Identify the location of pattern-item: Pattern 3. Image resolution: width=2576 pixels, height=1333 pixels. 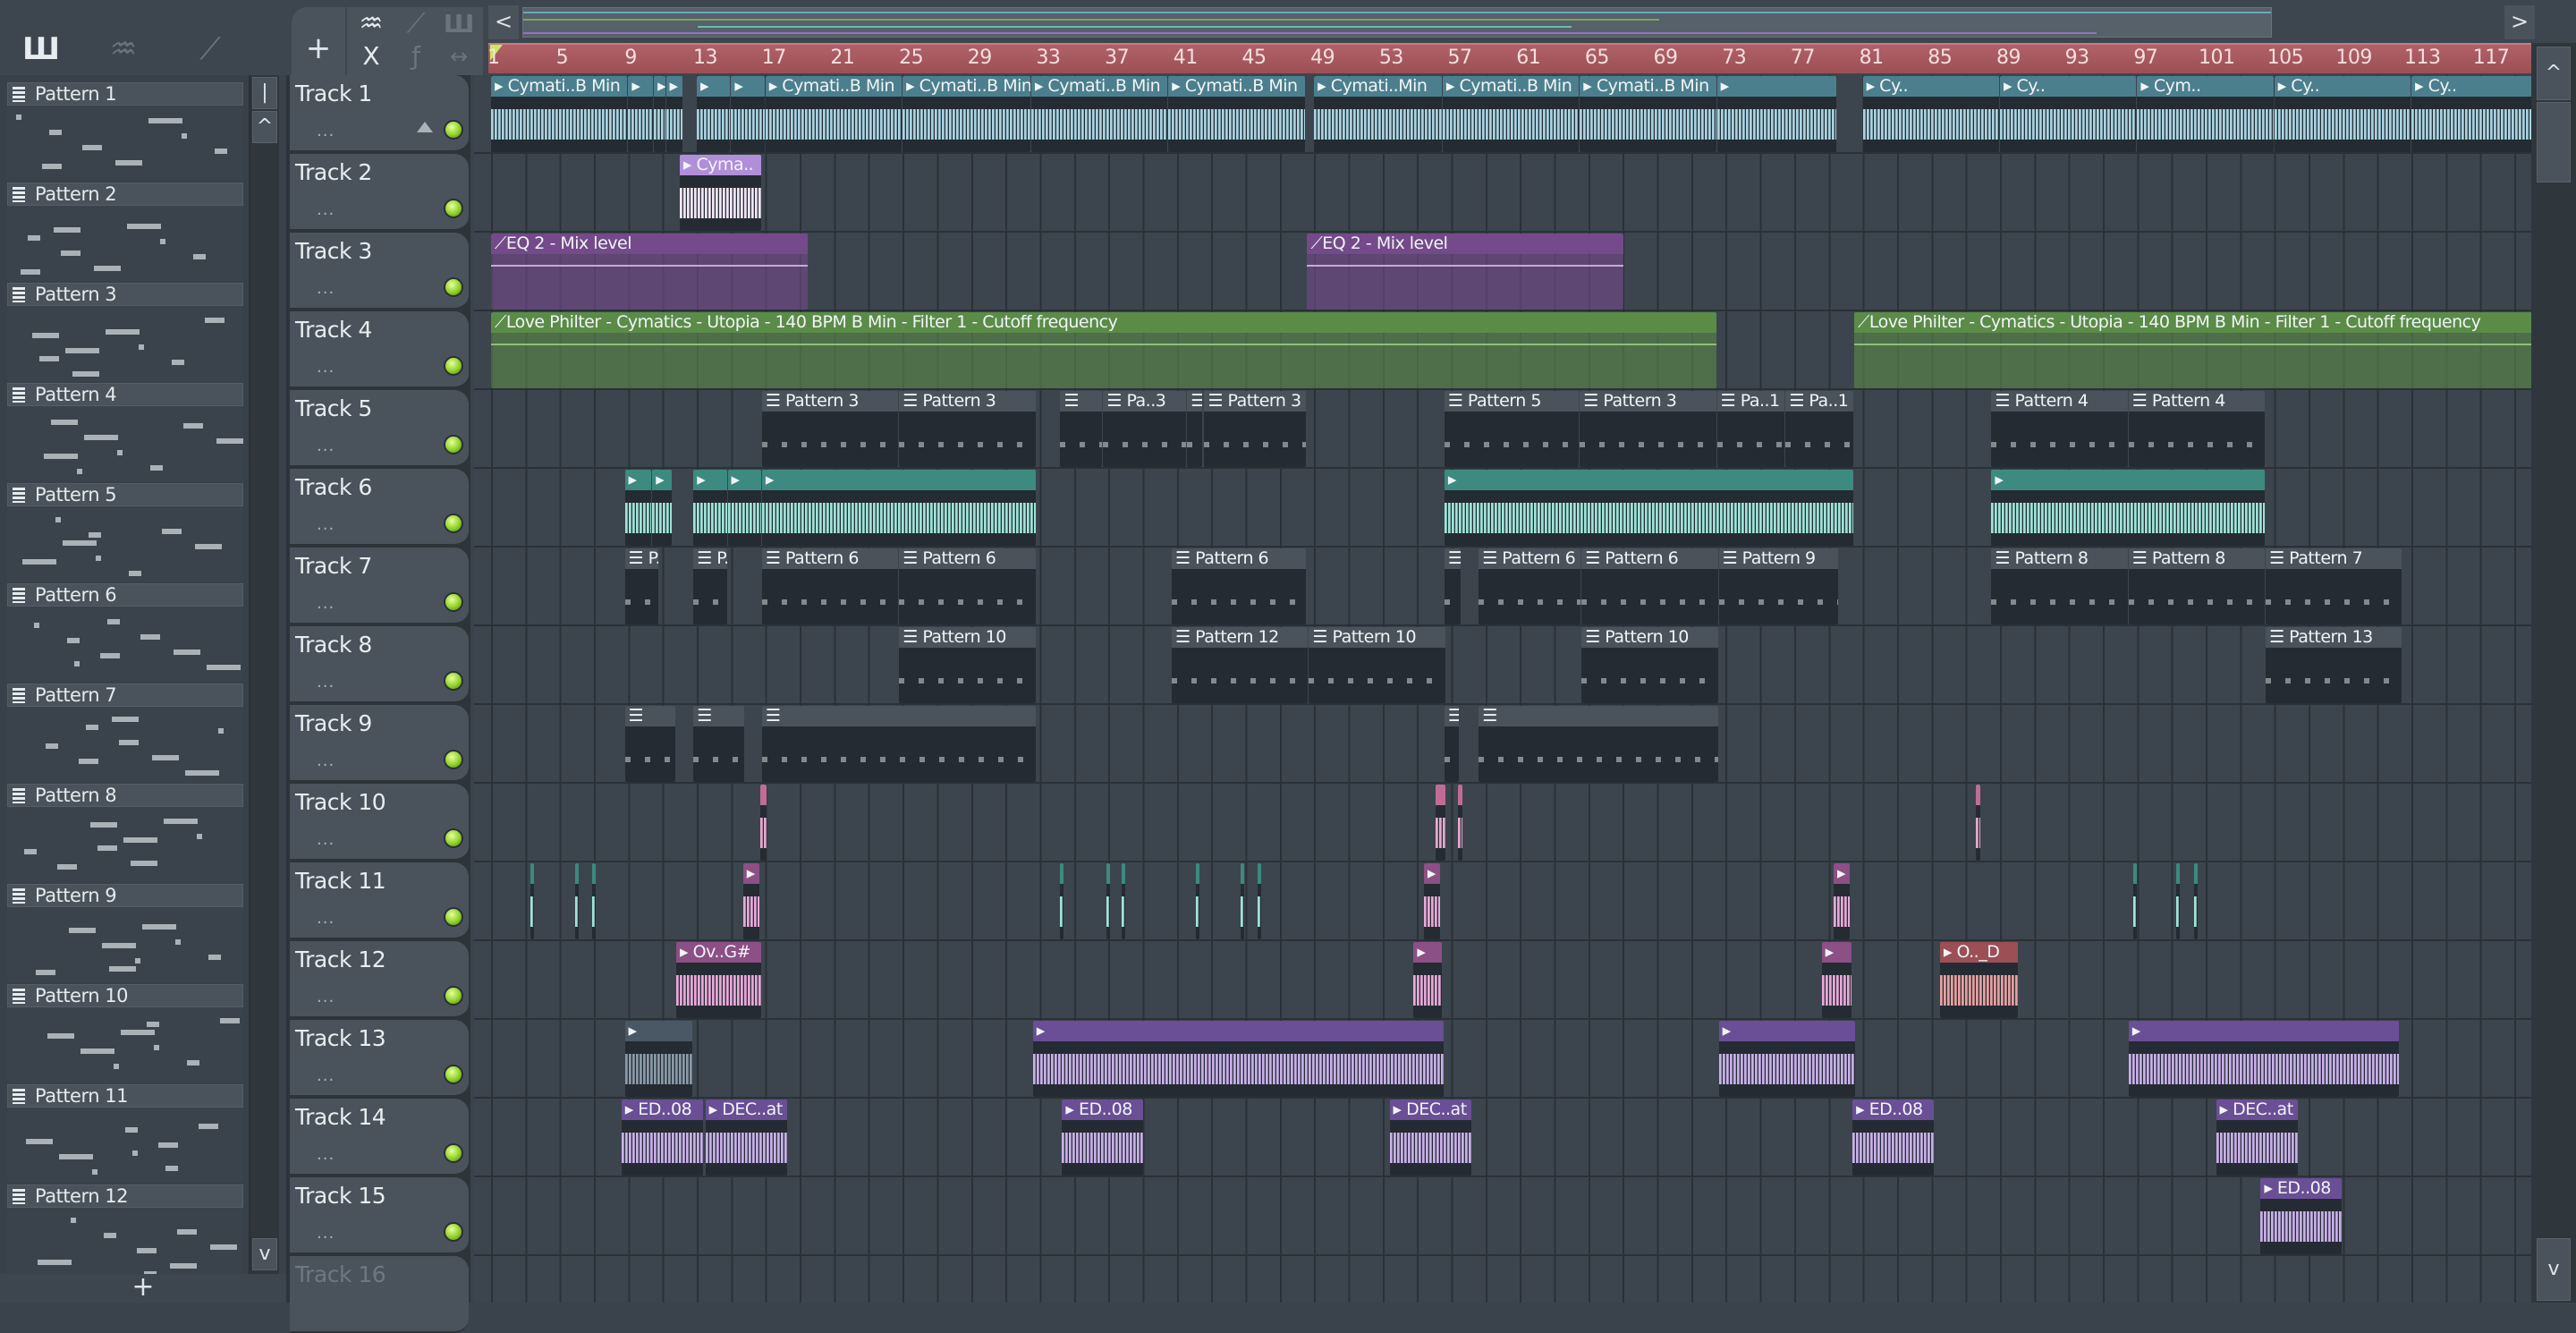
(125, 333).